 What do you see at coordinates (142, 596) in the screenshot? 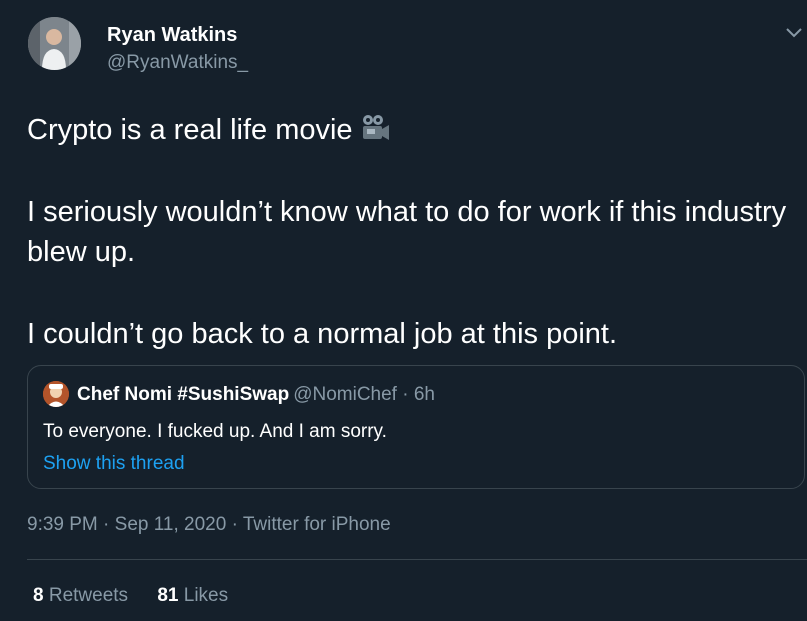
I see `tweet-stats: 8 Retweets 81 Likes` at bounding box center [142, 596].